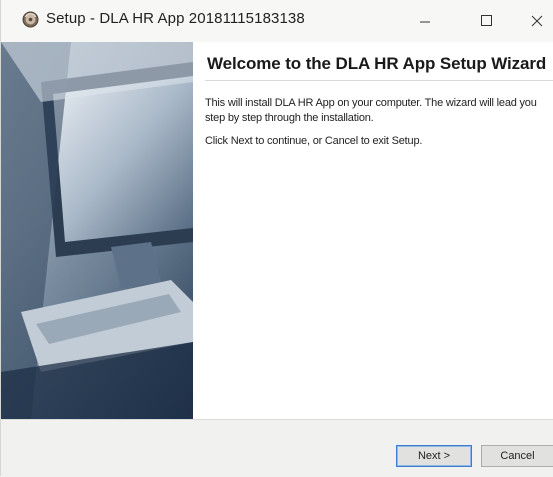 The width and height of the screenshot is (553, 477). I want to click on wizard-footer: Next > Cancel, so click(277, 448).